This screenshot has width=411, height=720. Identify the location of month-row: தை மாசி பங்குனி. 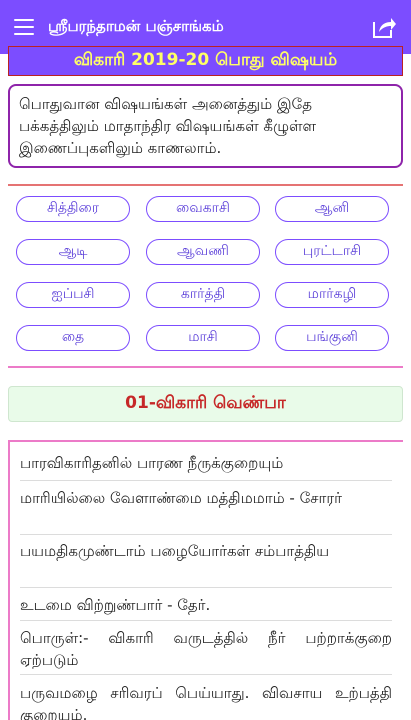
(205, 339).